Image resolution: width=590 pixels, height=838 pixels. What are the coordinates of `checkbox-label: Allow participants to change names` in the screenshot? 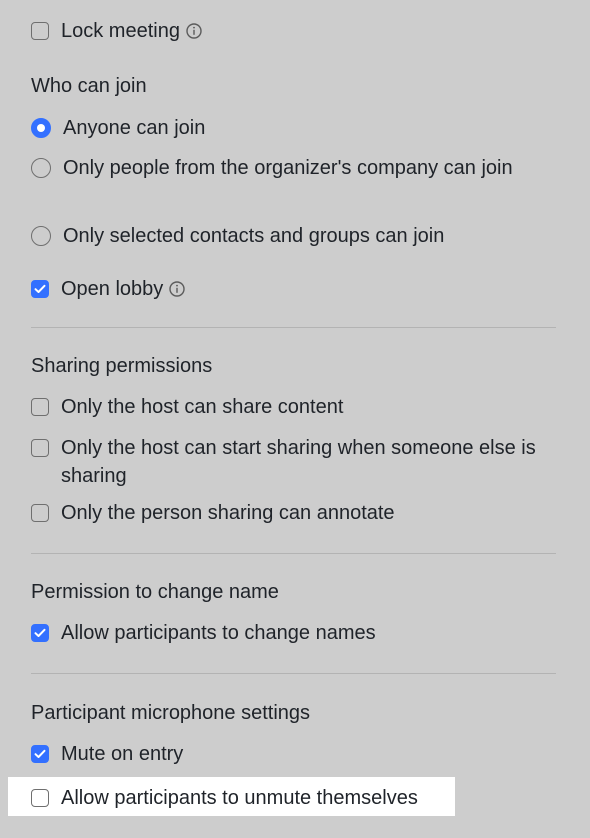 It's located at (218, 633).